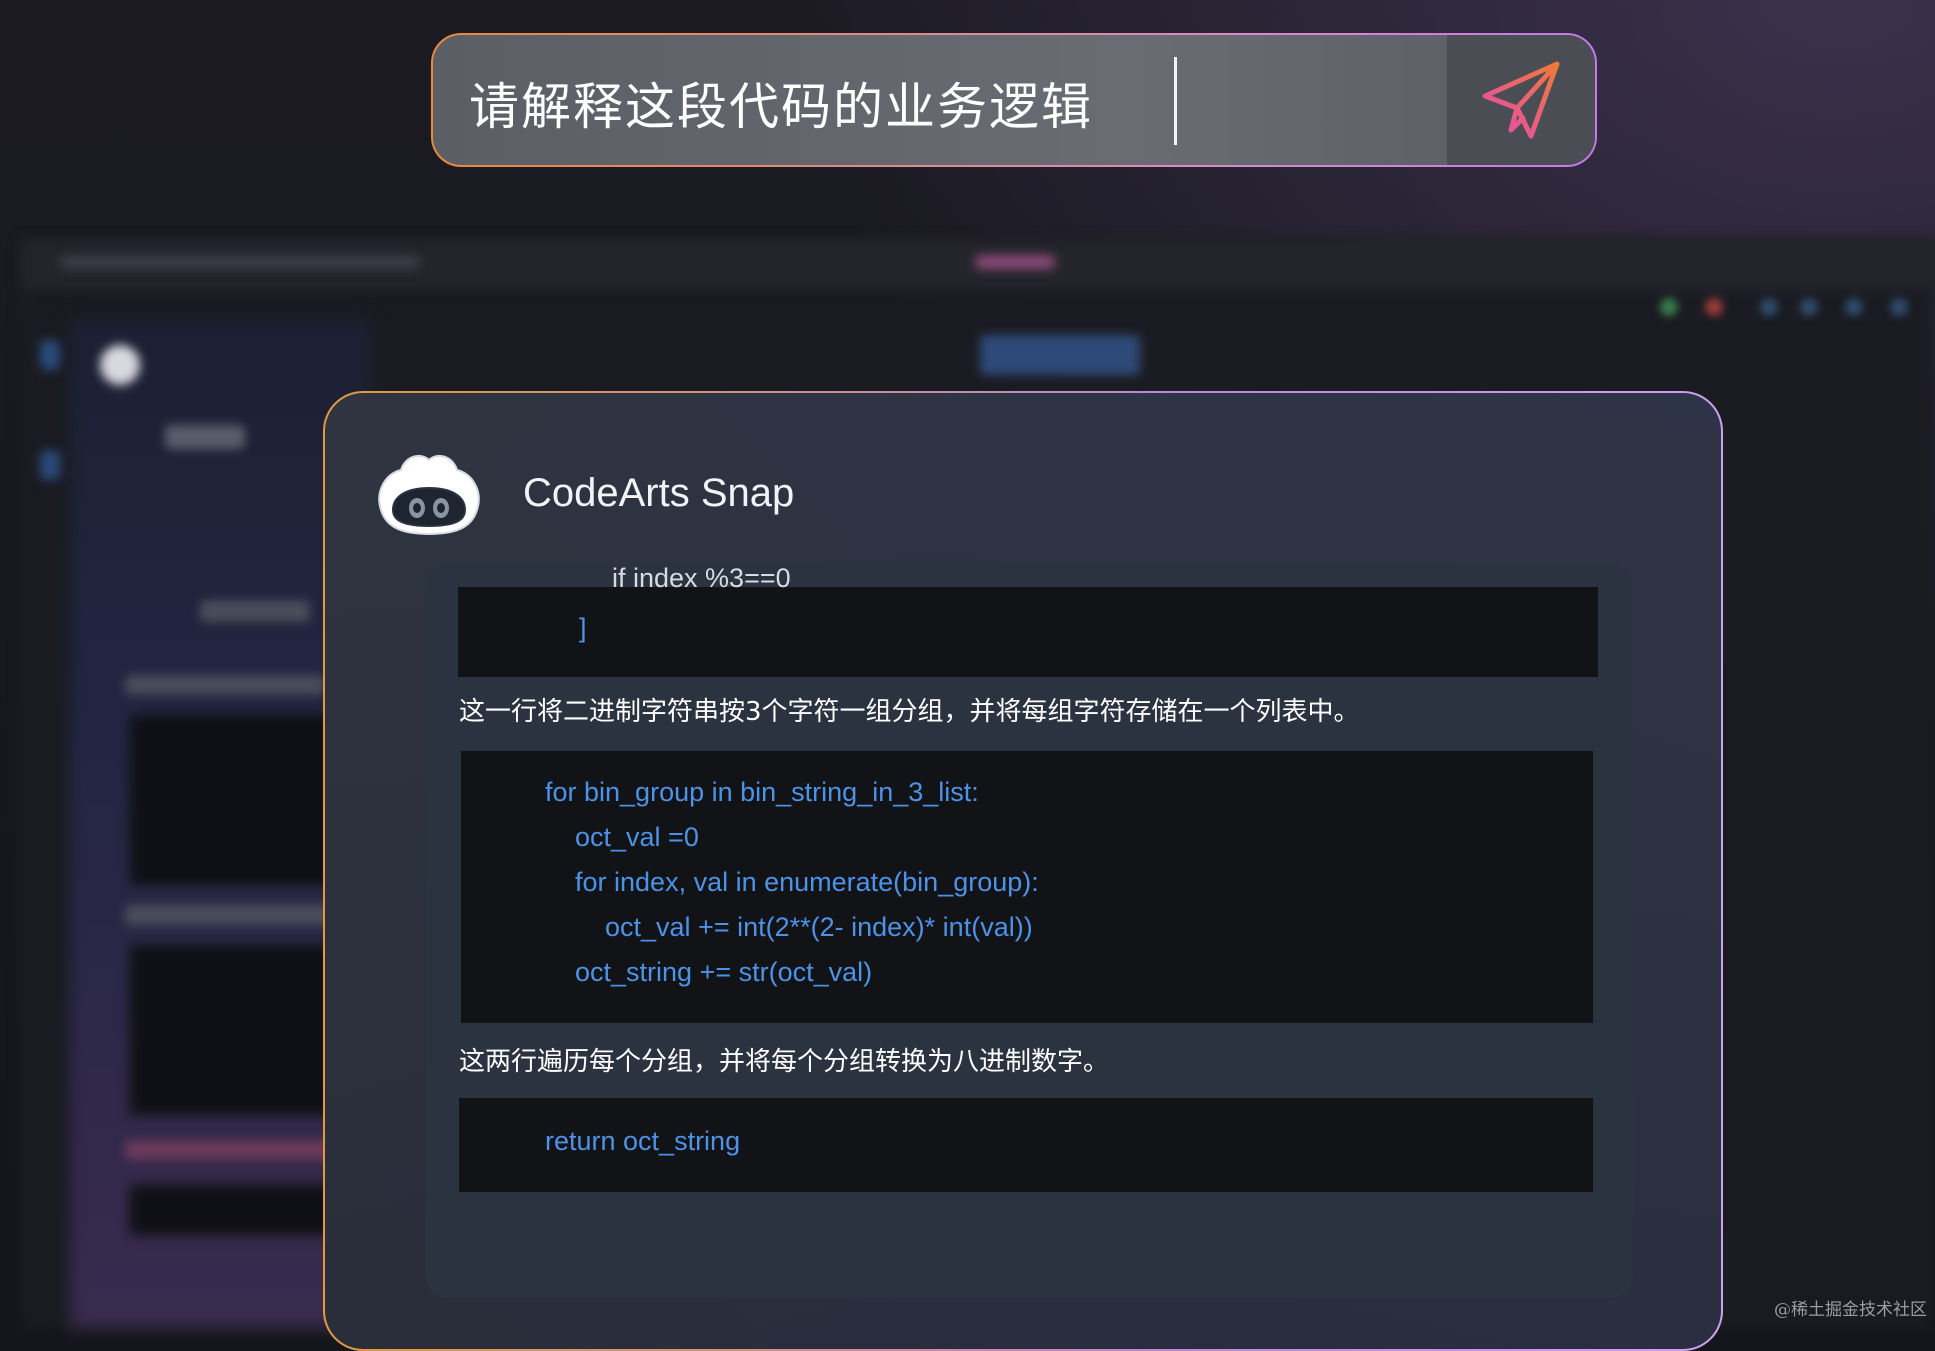 This screenshot has width=1935, height=1351. Describe the element at coordinates (429, 495) in the screenshot. I see `codearts-snap-logo-icon` at that location.